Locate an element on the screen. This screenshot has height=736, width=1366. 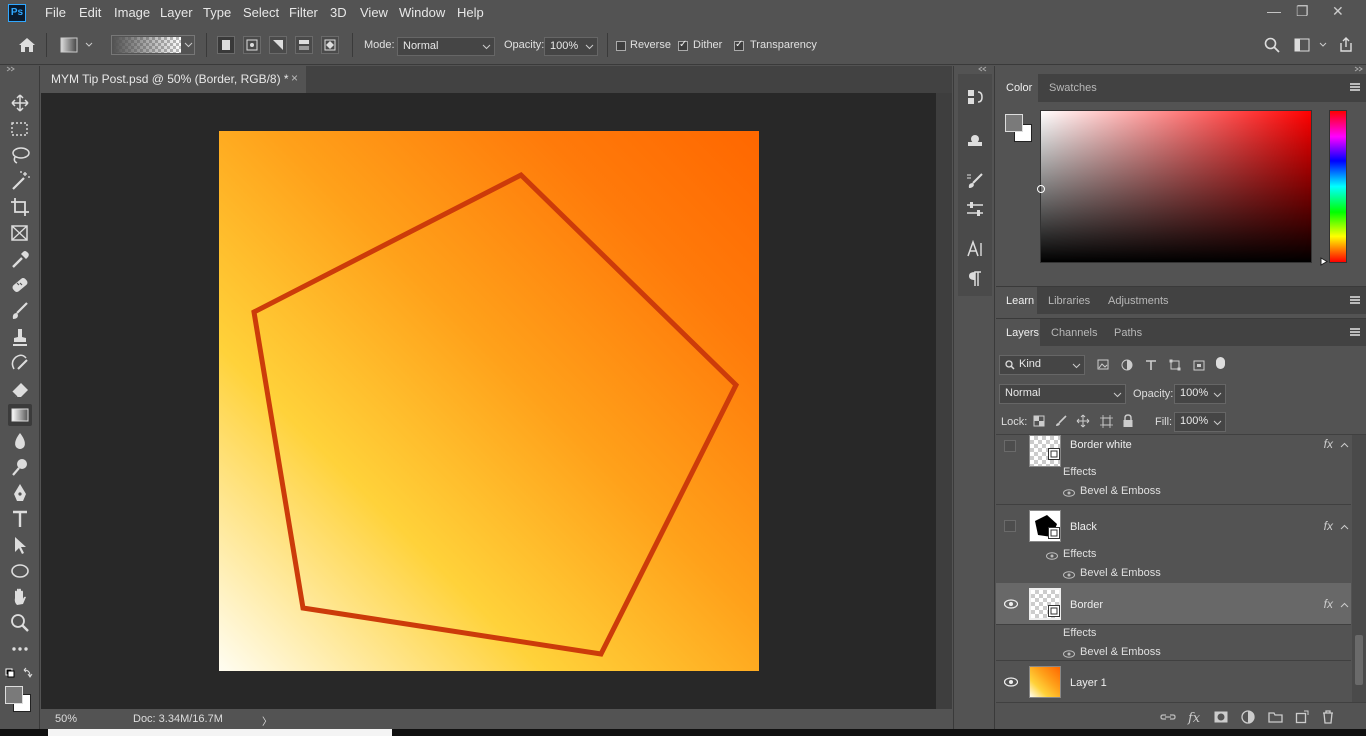
share-icon is located at coordinates (1346, 44).